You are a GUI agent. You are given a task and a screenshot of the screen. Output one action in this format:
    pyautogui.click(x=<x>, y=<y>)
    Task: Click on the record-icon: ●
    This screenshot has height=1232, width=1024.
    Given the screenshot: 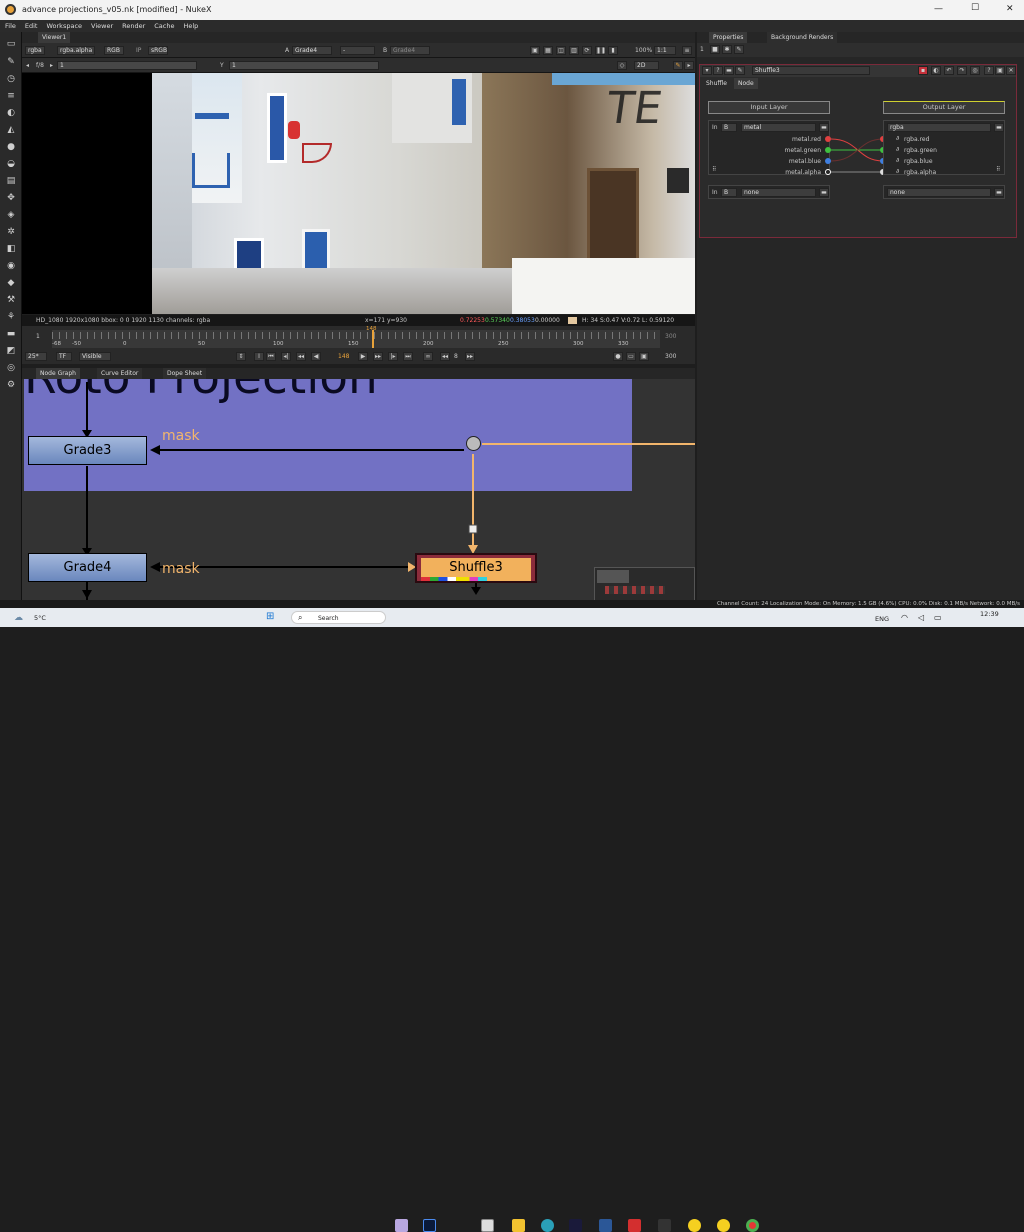 What is the action you would take?
    pyautogui.click(x=618, y=356)
    